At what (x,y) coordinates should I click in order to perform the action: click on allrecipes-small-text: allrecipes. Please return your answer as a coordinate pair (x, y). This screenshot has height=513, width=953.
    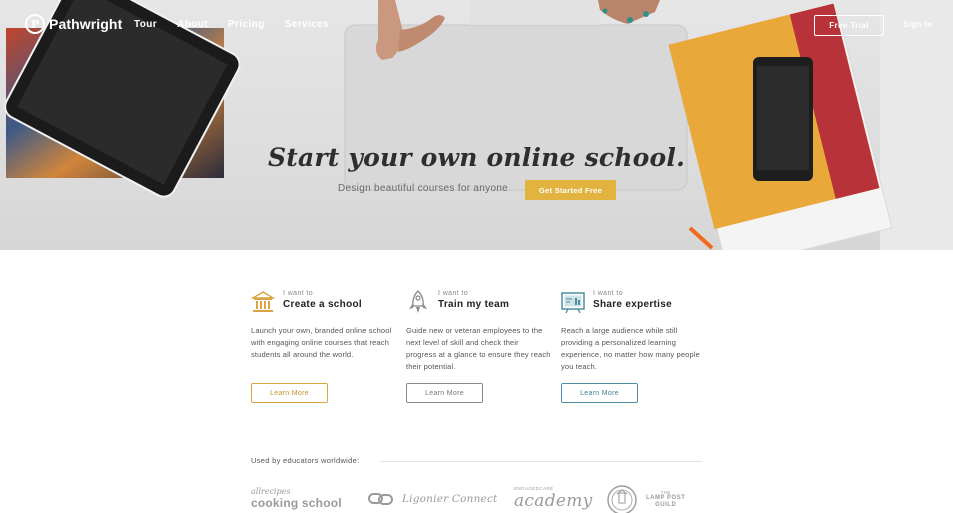
    Looking at the image, I should click on (271, 491).